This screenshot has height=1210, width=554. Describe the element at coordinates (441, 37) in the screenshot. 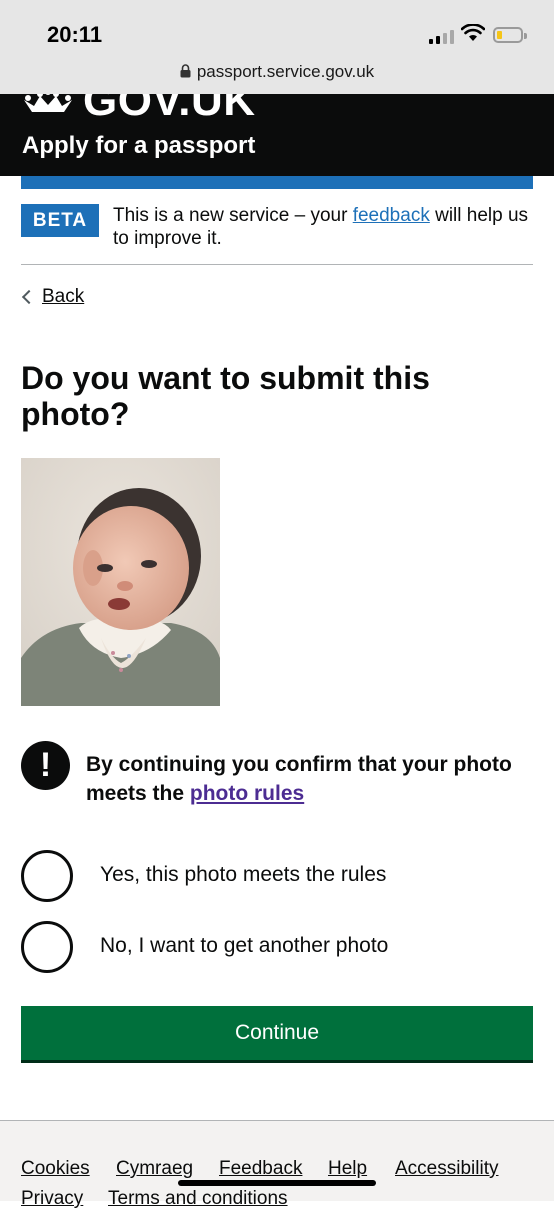

I see `signal-icon` at that location.